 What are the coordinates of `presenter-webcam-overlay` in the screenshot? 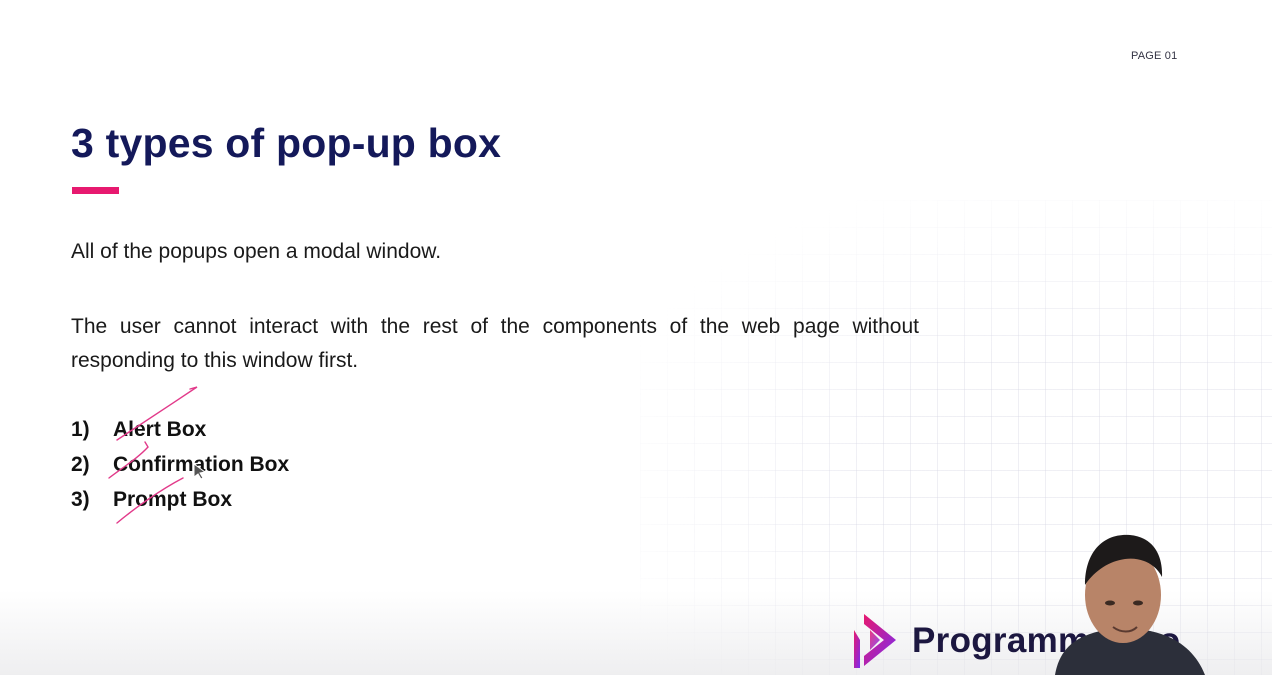 It's located at (1130, 604).